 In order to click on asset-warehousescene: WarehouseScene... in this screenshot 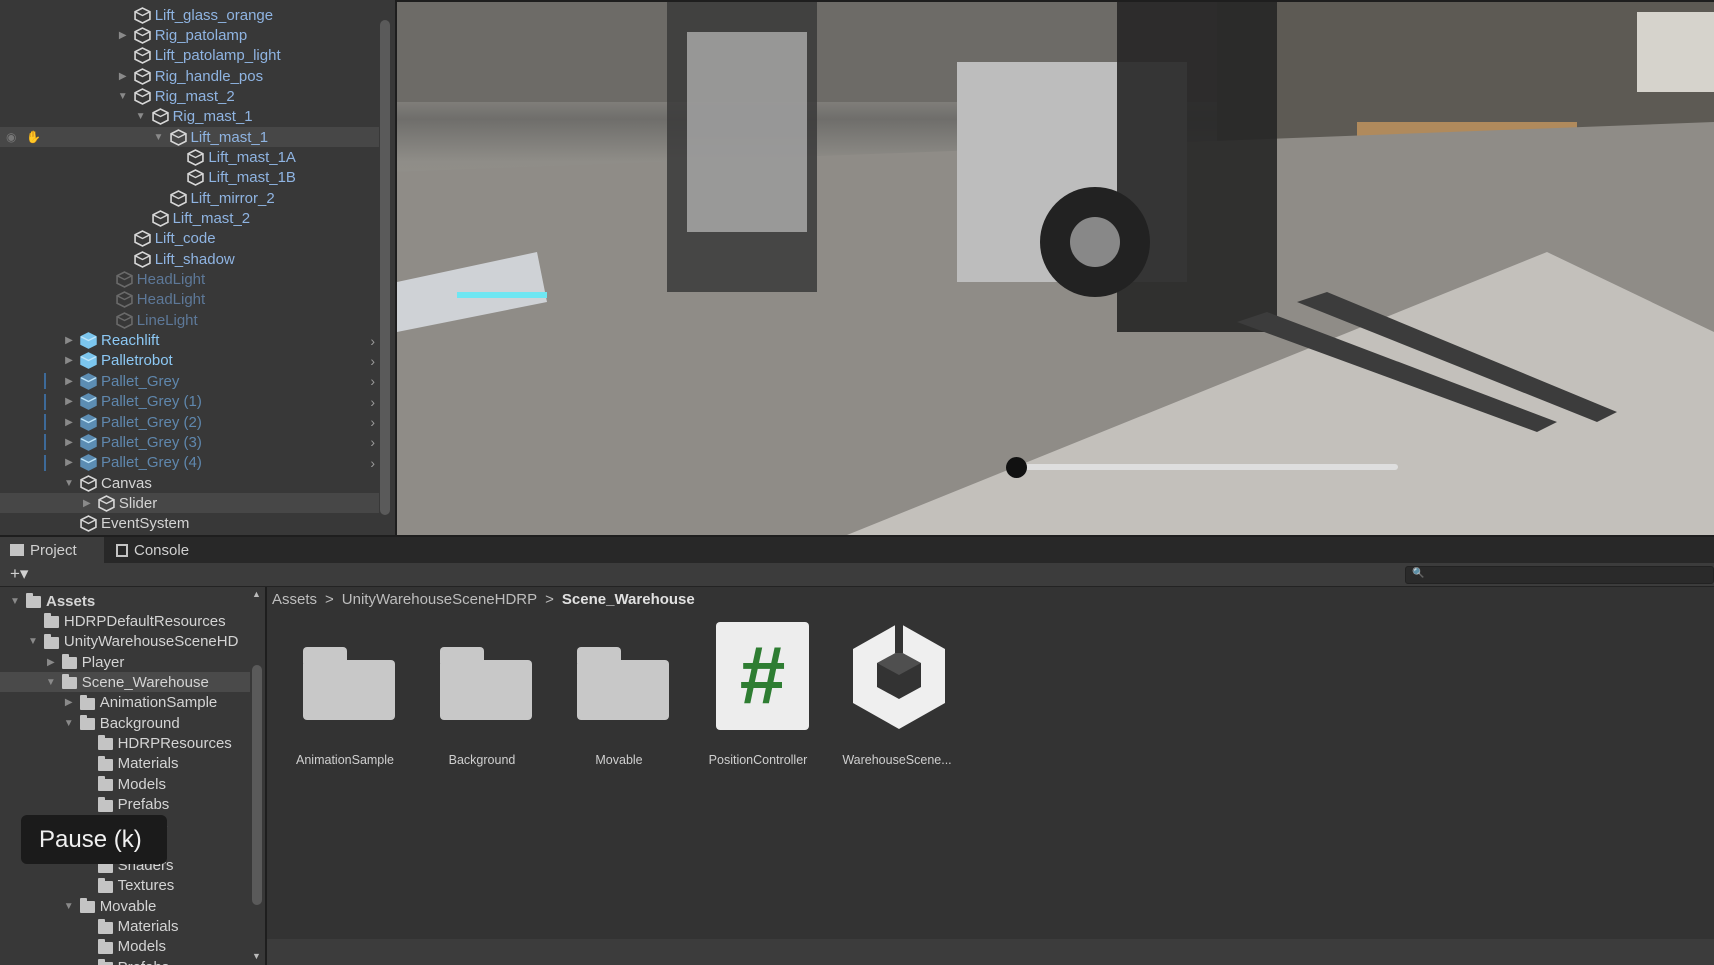, I will do `click(897, 695)`.